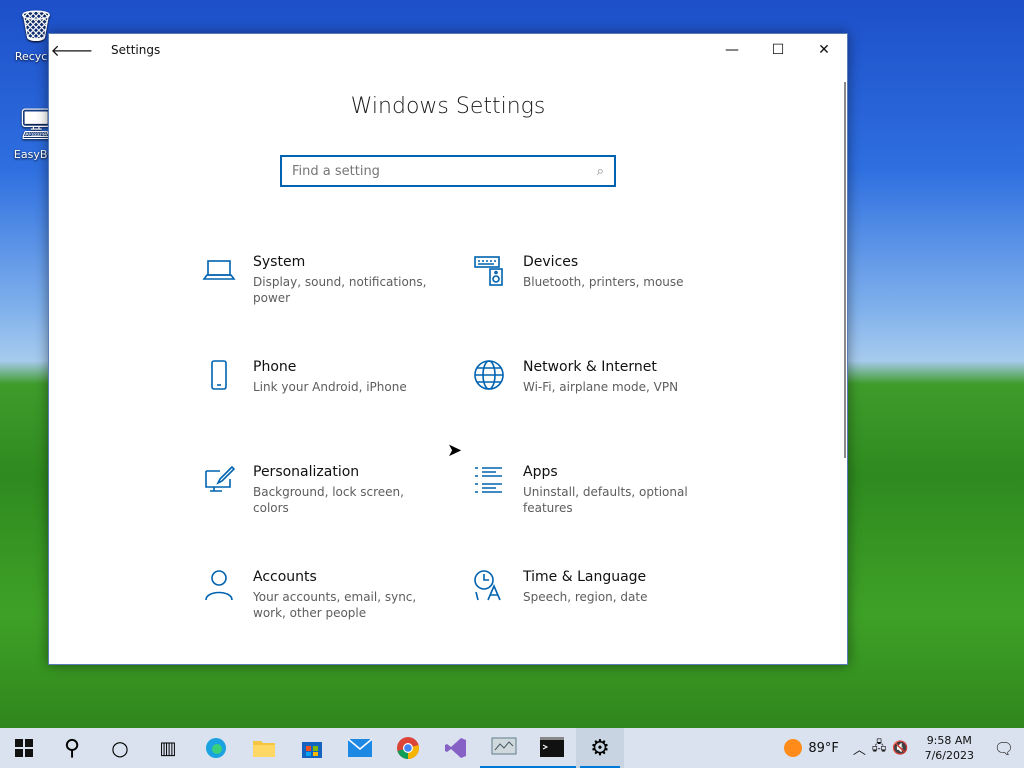  I want to click on category-description: Wi-Fi, airplane mode, VPN, so click(601, 387).